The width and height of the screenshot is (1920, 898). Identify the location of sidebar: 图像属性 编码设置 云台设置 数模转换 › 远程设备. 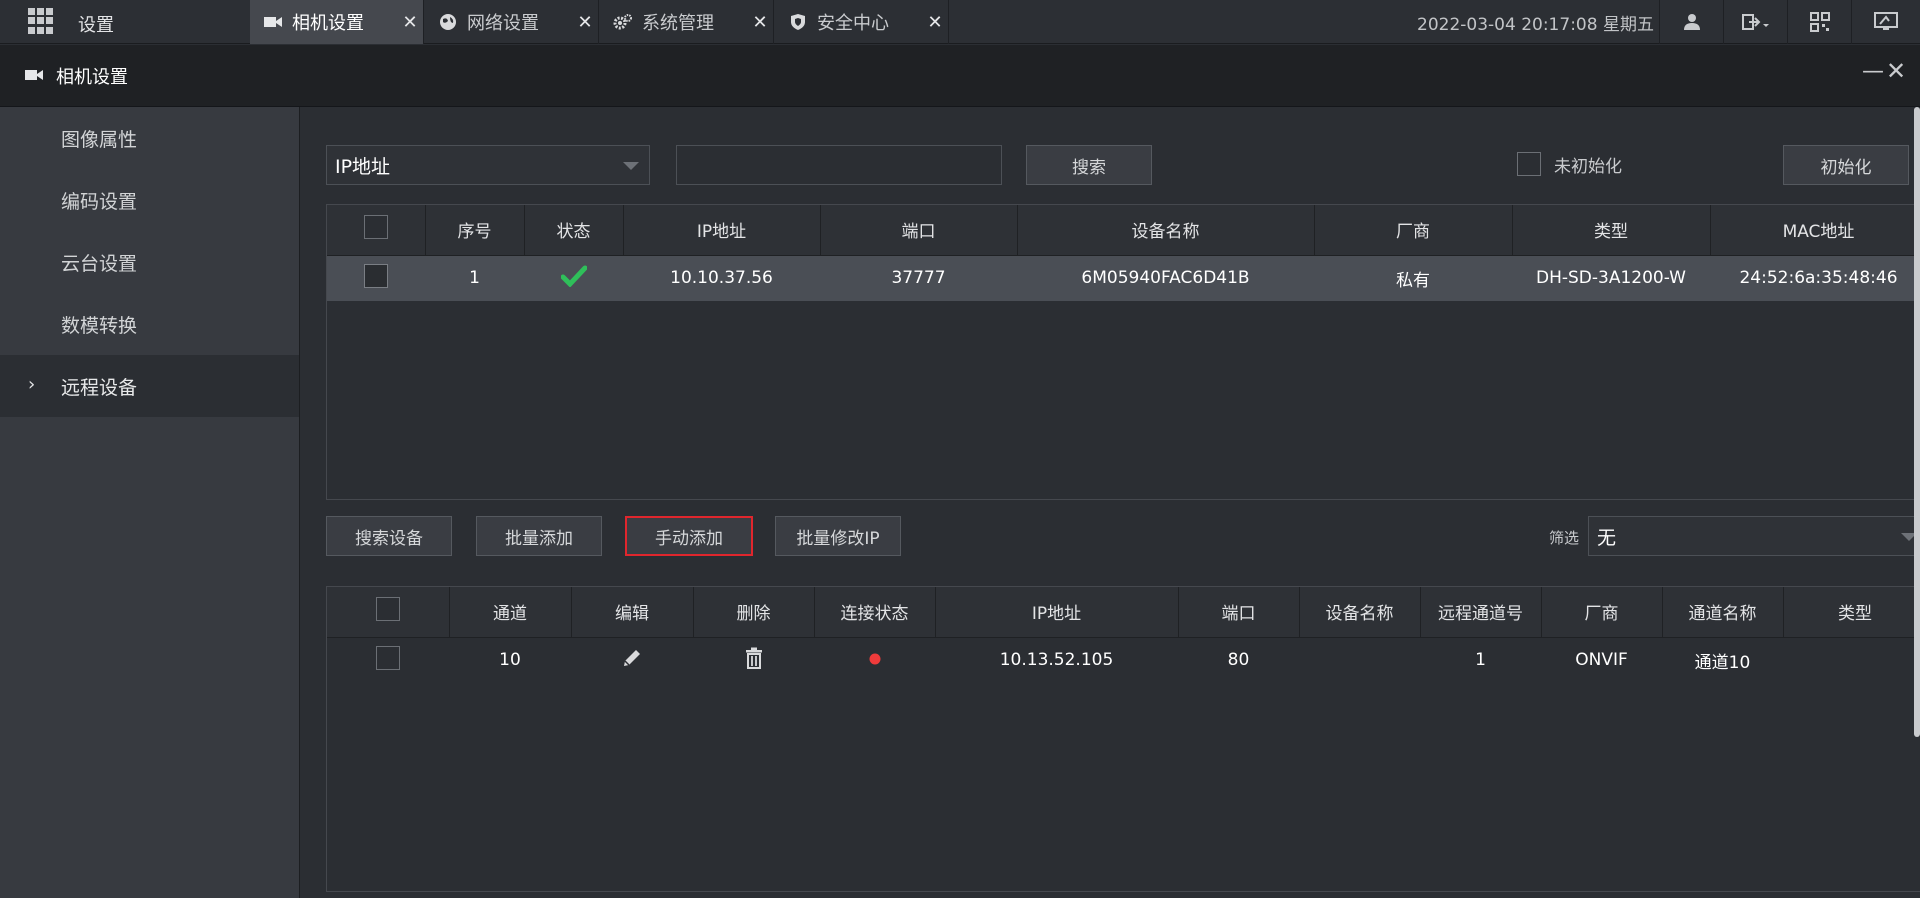
(150, 502).